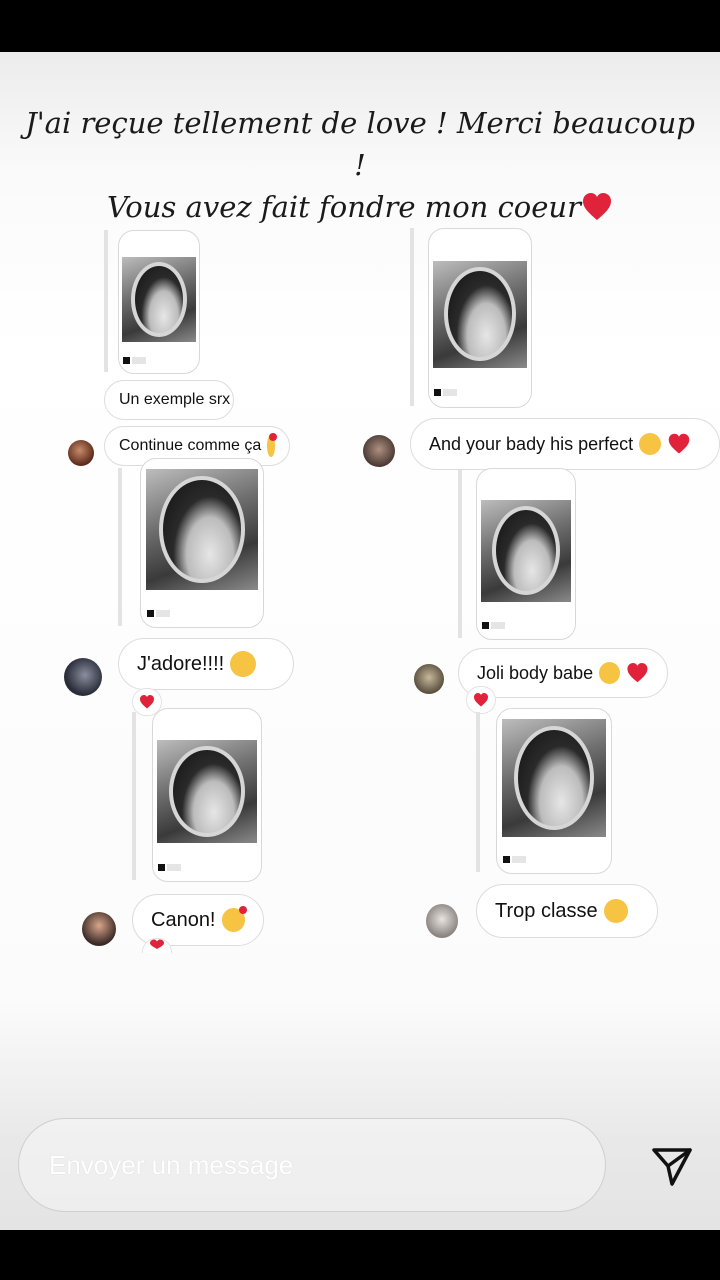 The image size is (720, 1280). I want to click on message-bubble: J'adore!!!!, so click(206, 664).